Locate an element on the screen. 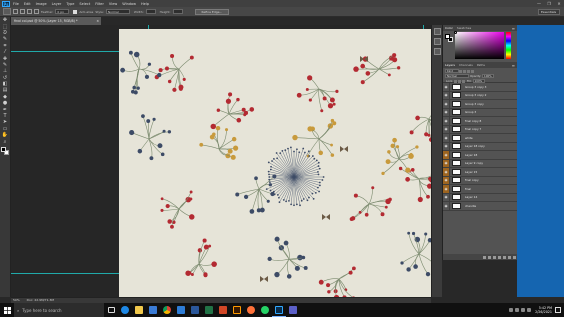 This screenshot has width=564, height=317. blend-mode-select: Normal is located at coordinates (457, 76).